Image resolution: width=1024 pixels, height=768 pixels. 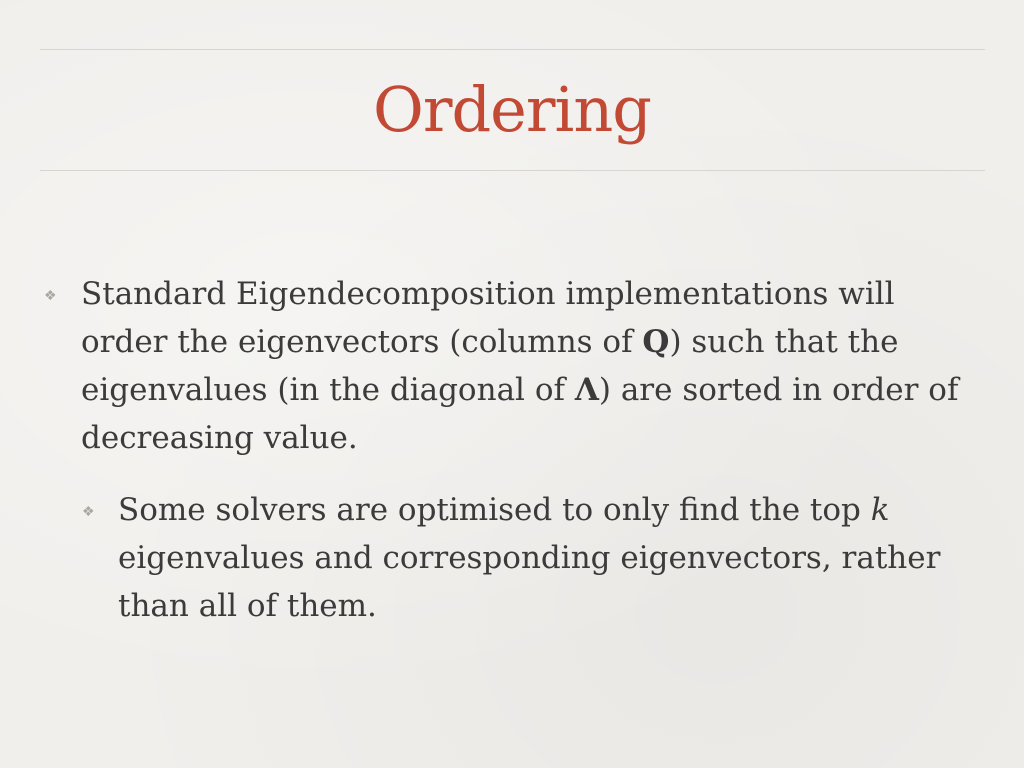 What do you see at coordinates (656, 342) in the screenshot?
I see `matrix-q-symbol: Q` at bounding box center [656, 342].